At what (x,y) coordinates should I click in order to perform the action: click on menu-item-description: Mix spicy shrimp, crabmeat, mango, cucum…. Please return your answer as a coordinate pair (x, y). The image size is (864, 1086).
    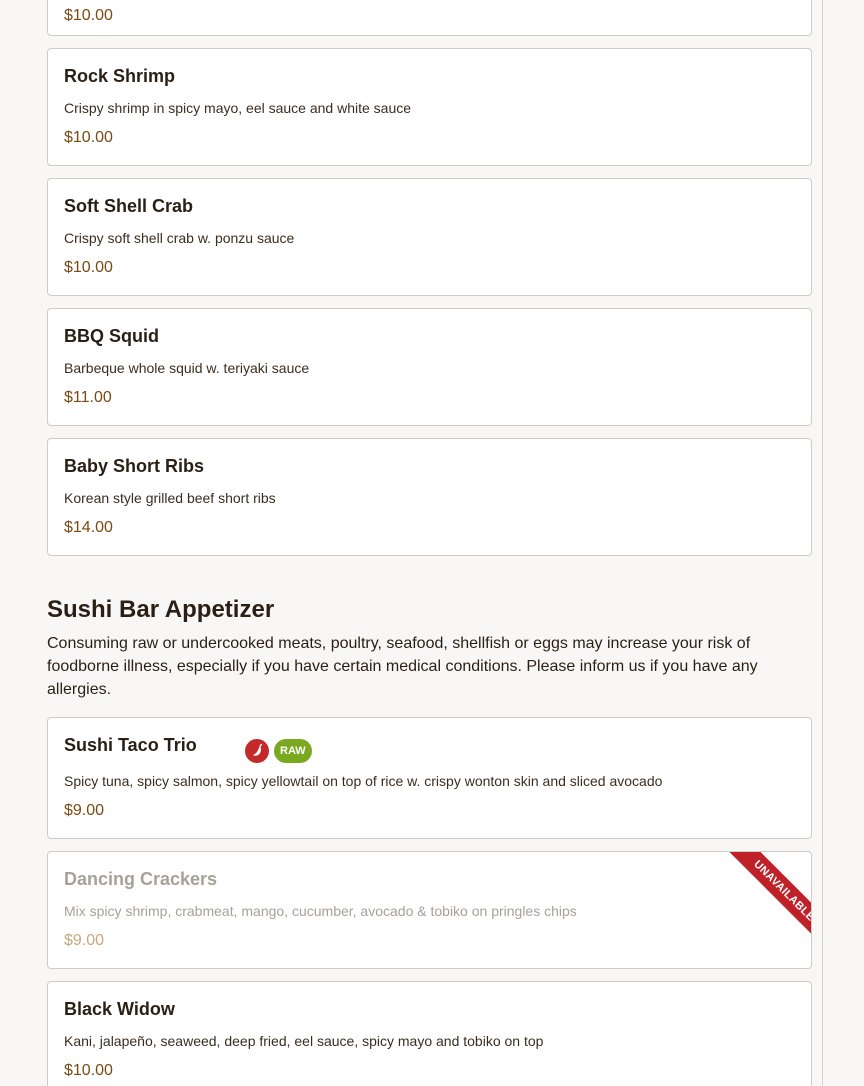
    Looking at the image, I should click on (320, 911).